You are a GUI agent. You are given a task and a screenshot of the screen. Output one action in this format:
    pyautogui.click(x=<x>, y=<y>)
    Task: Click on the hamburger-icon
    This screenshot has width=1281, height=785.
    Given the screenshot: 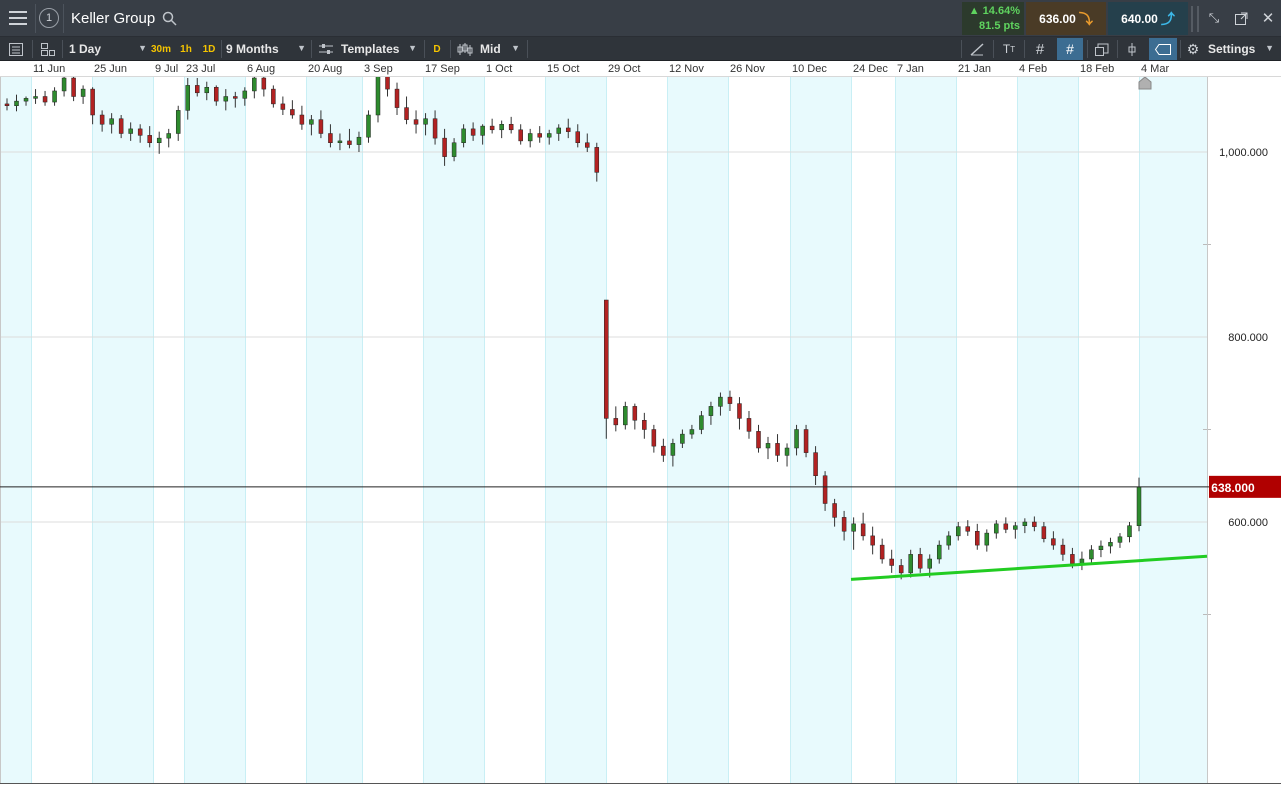 What is the action you would take?
    pyautogui.click(x=18, y=18)
    